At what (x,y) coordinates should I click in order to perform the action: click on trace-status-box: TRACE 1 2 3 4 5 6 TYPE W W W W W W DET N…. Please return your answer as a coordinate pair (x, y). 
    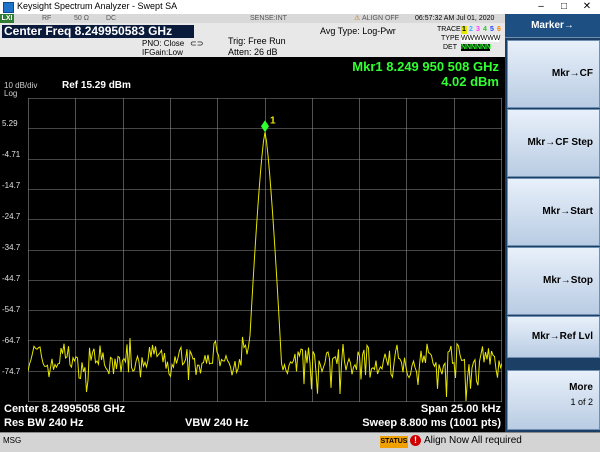
    Looking at the image, I should click on (471, 40).